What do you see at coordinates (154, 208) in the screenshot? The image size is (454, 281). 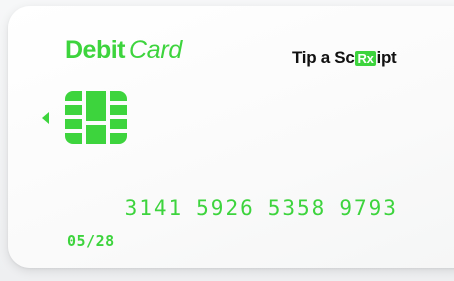 I see `card-number-group-1: 3141` at bounding box center [154, 208].